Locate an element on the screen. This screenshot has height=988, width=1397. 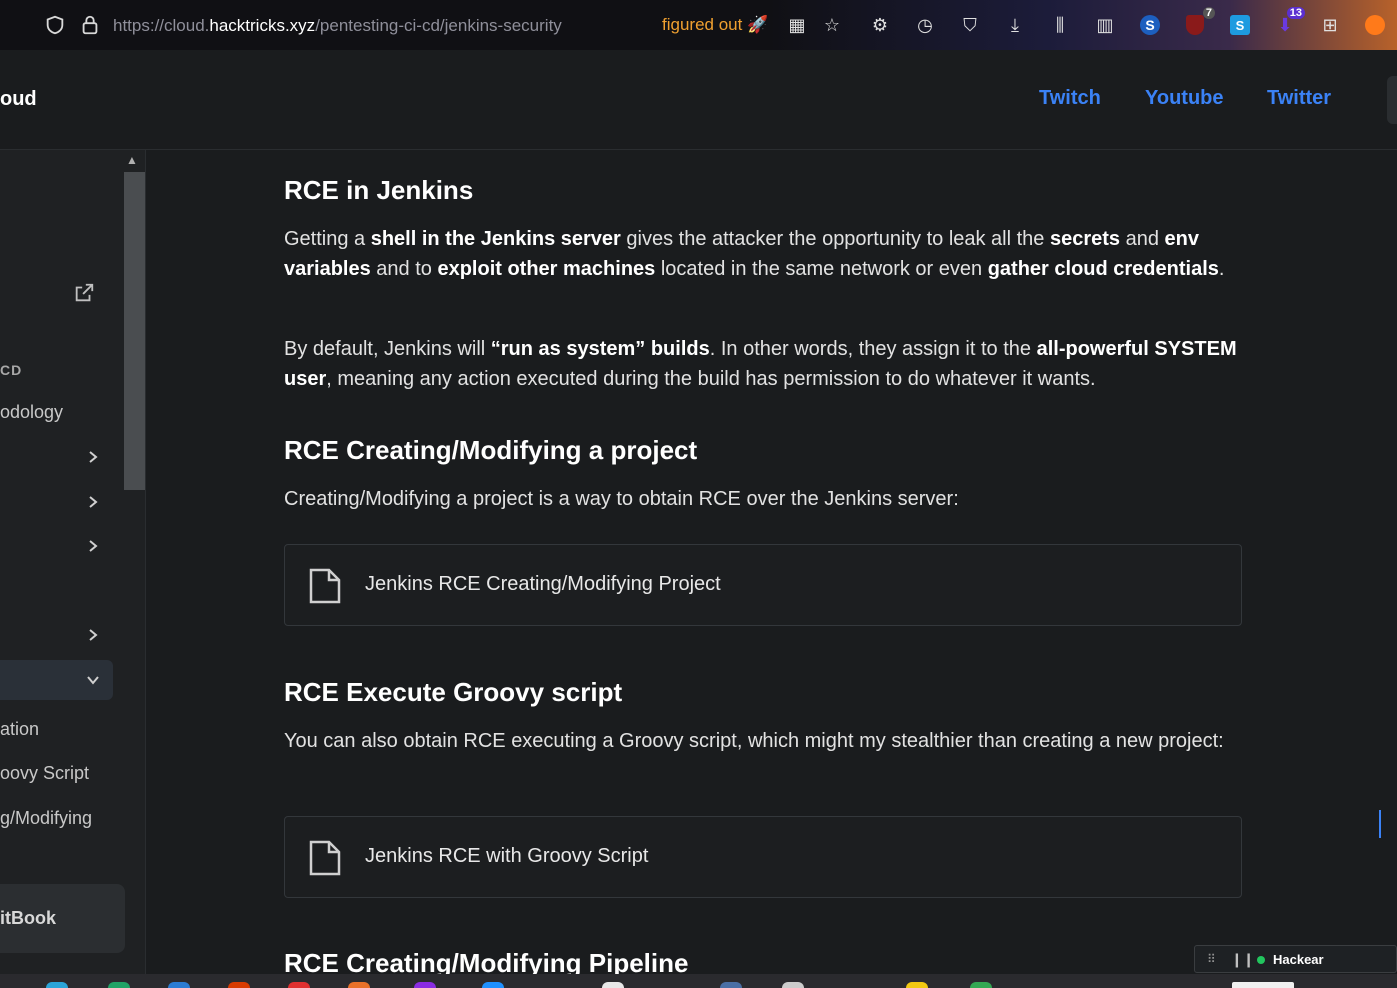
rocket-icon: 🚀 is located at coordinates (758, 24).